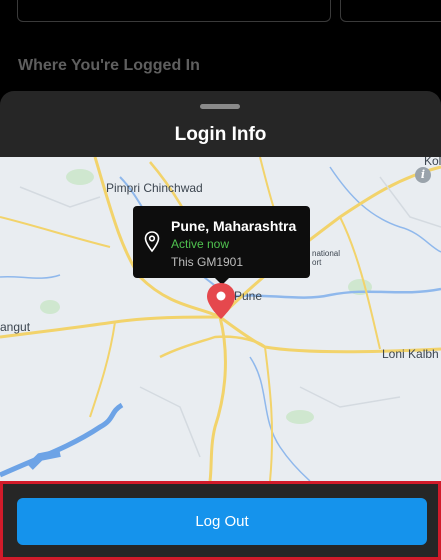 The image size is (441, 560). I want to click on map-label-pune: Pune, so click(248, 296).